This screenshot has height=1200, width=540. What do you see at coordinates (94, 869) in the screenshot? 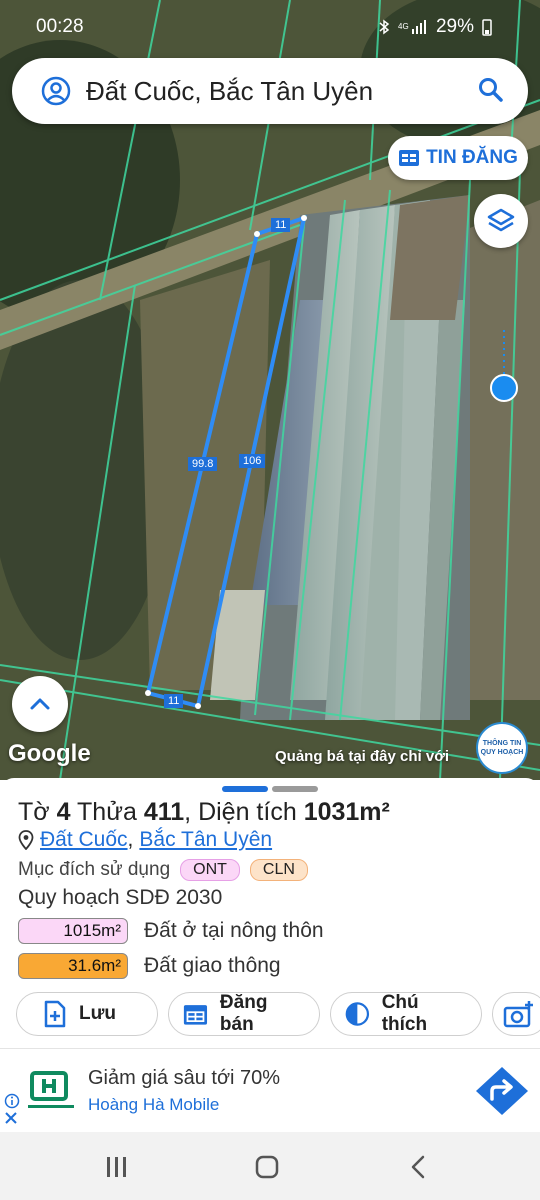
I see `land-use-label: Mục đích sử dụng` at bounding box center [94, 869].